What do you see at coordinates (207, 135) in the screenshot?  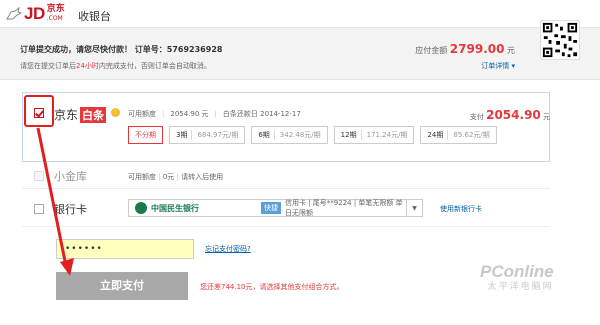 I see `installment-option-3: 3期 684.97元/期` at bounding box center [207, 135].